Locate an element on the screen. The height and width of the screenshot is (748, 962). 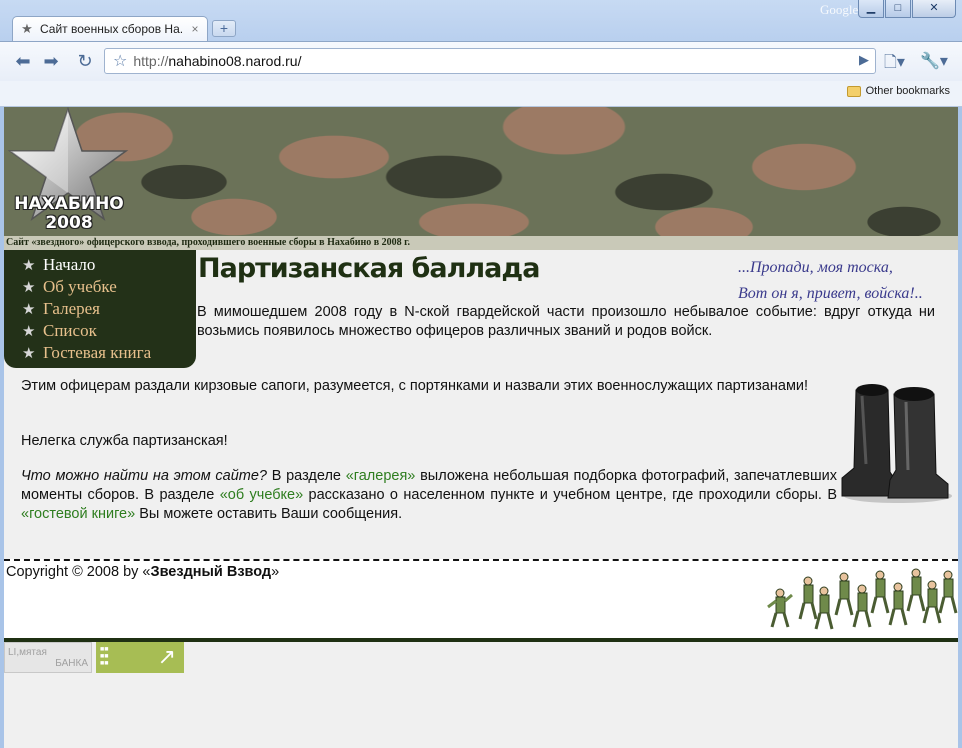
menu-item-gallery: ★ Галерея is located at coordinates (109, 309).